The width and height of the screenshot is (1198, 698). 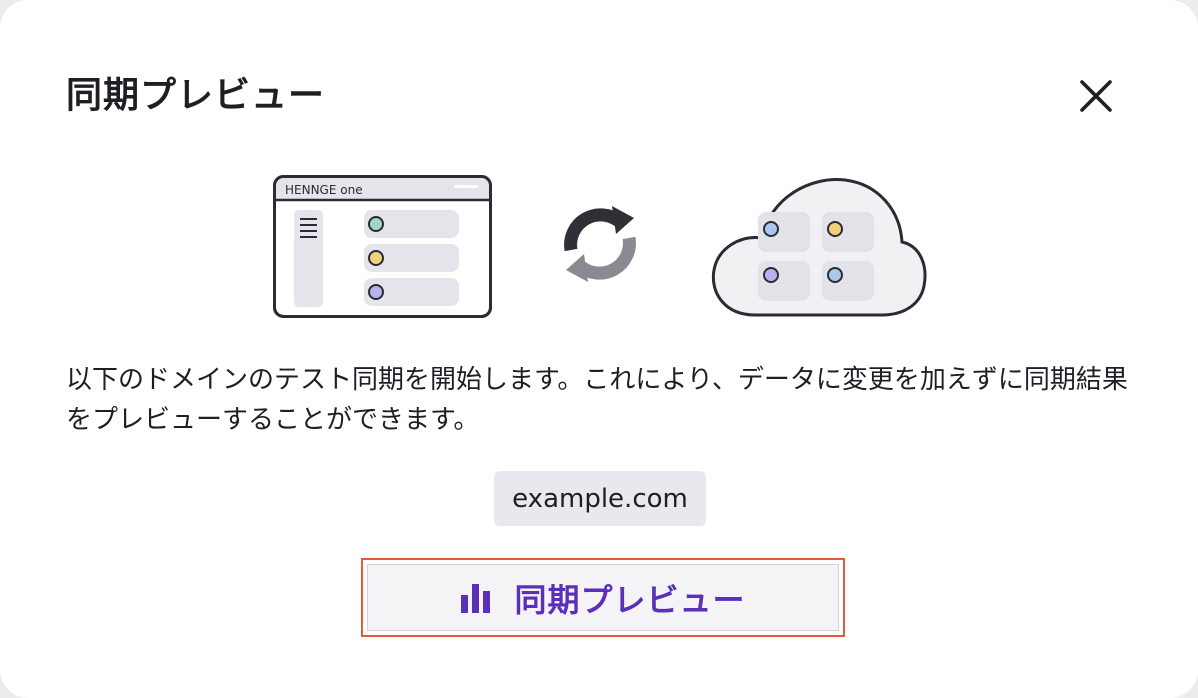 What do you see at coordinates (196, 95) in the screenshot?
I see `dialog-title: 同期プレビュー` at bounding box center [196, 95].